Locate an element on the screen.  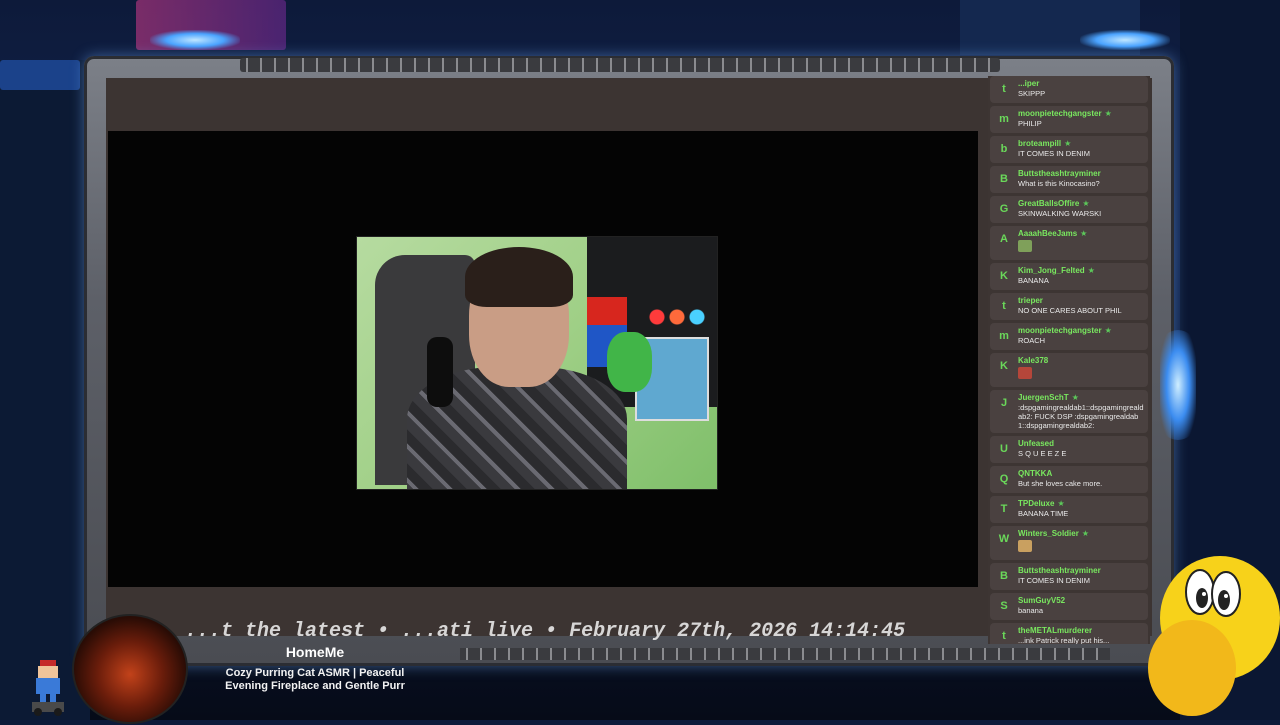
chat-message: T TPDeluxe ★ BANANA TIME is located at coordinates (1069, 509).